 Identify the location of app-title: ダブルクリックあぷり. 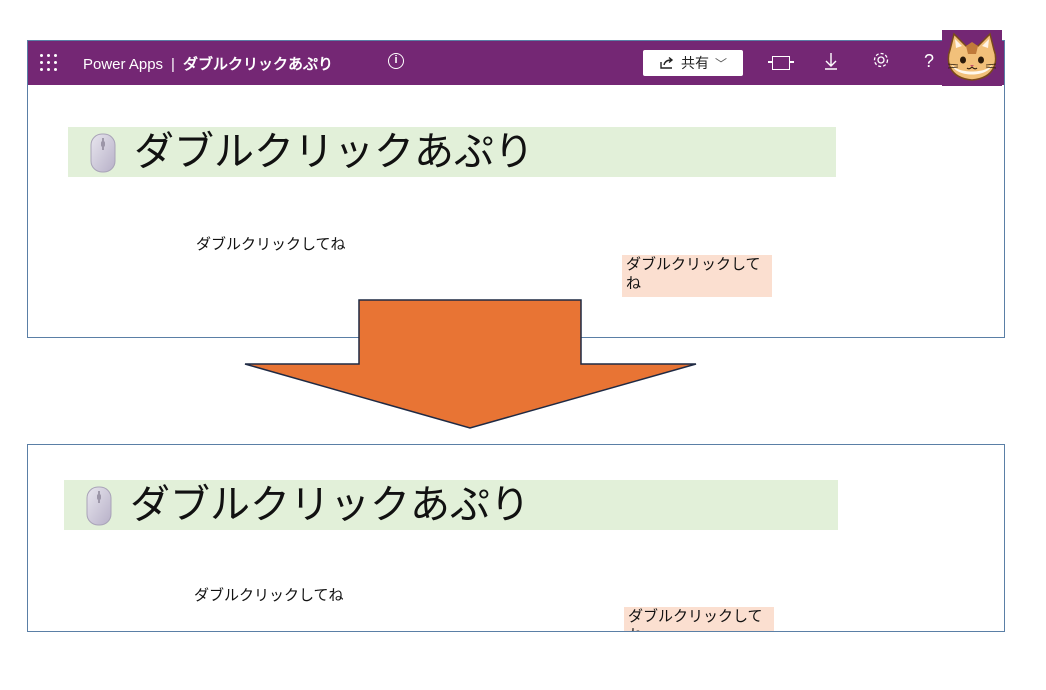
(330, 505).